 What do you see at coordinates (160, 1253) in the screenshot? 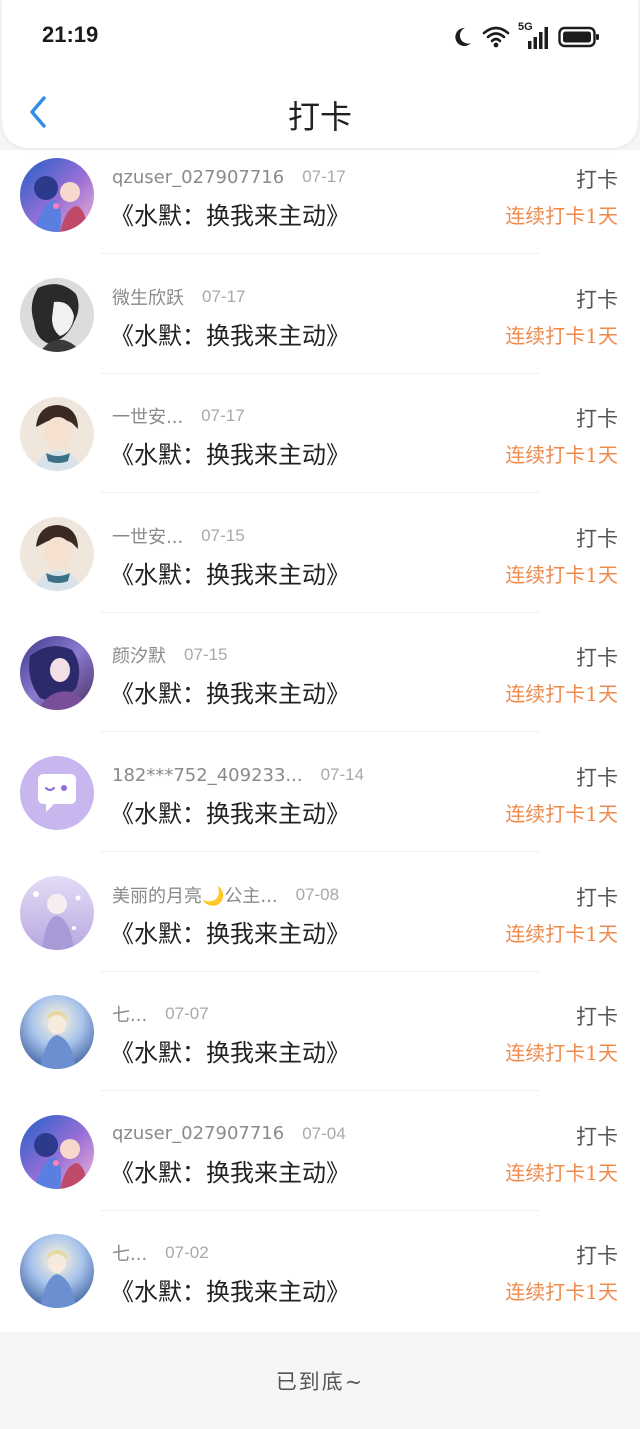
I see `user-line: 七... 07-02` at bounding box center [160, 1253].